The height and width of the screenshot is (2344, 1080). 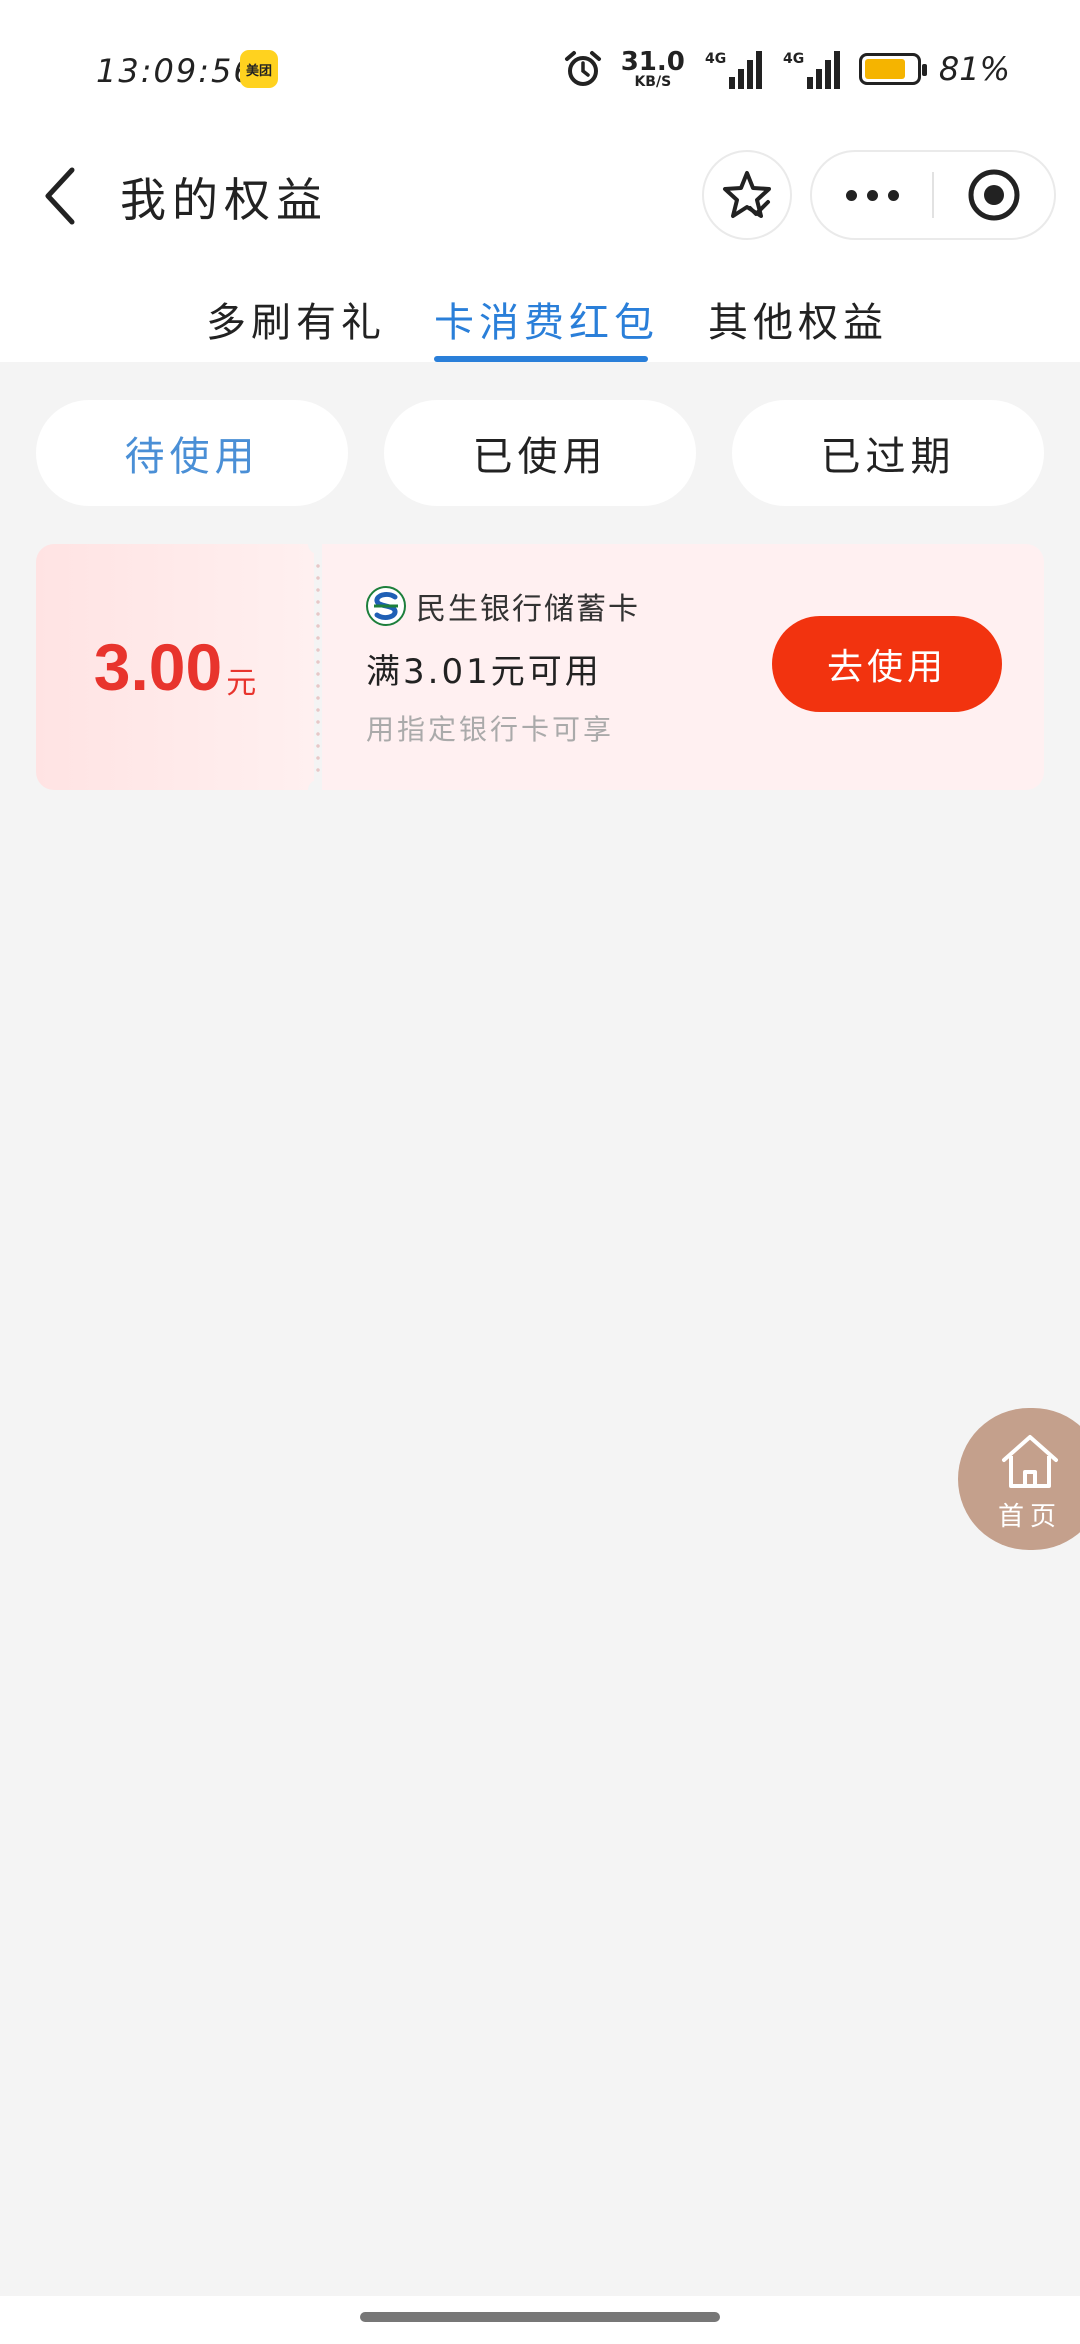 I want to click on coupon-card: 3.00 元 民生银行储蓄卡 满3.01元可用 用指定银行卡可享 去使用, so click(x=540, y=667).